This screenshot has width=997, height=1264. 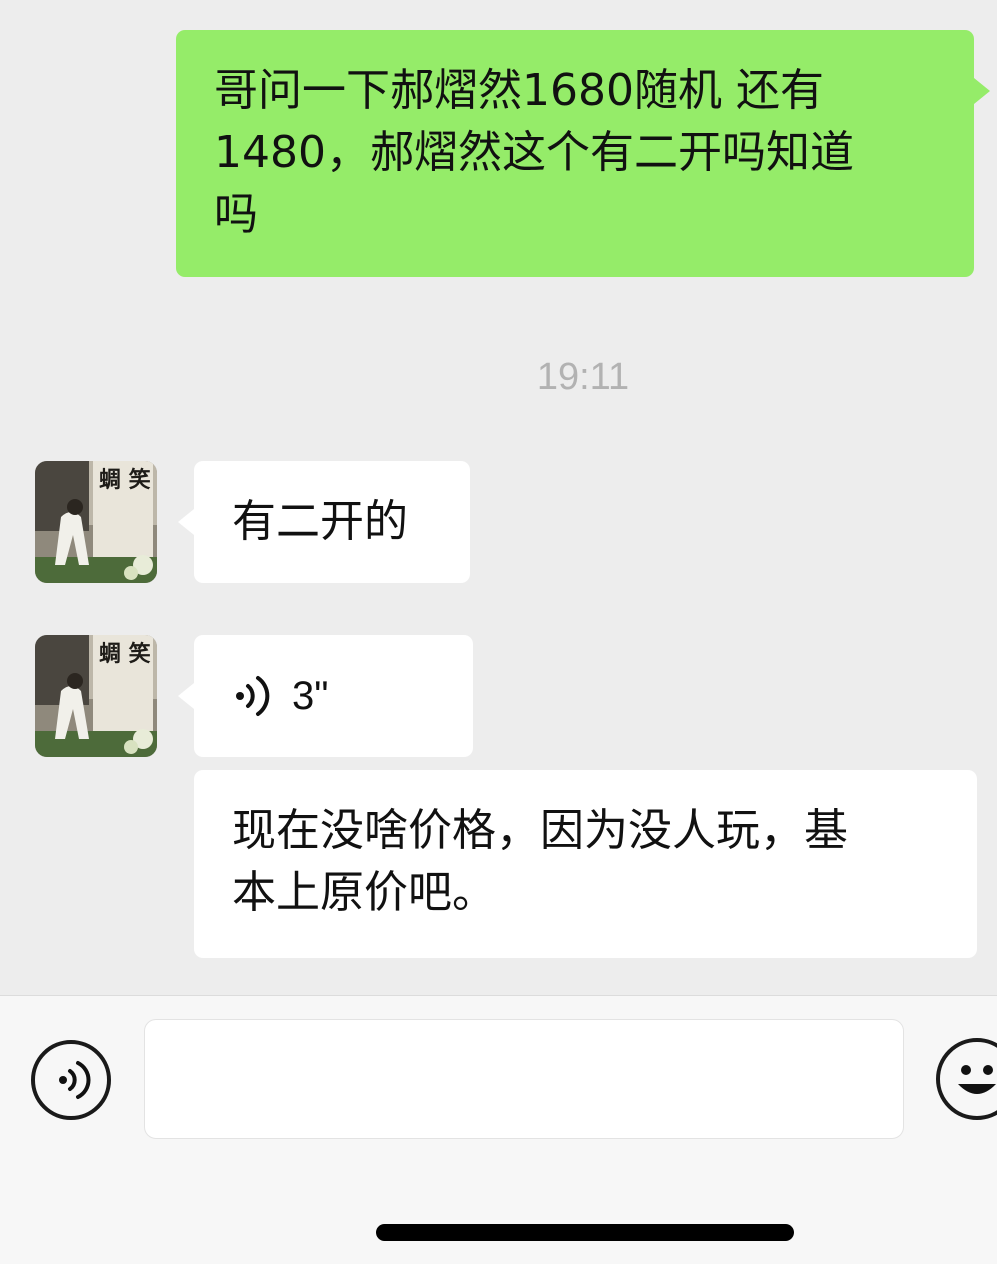 What do you see at coordinates (320, 521) in the screenshot?
I see `message-line: 有二开的` at bounding box center [320, 521].